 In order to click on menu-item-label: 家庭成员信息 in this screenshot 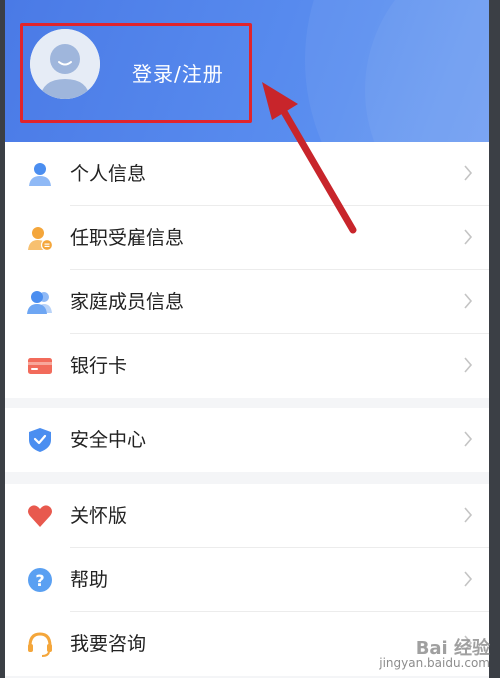, I will do `click(127, 302)`.